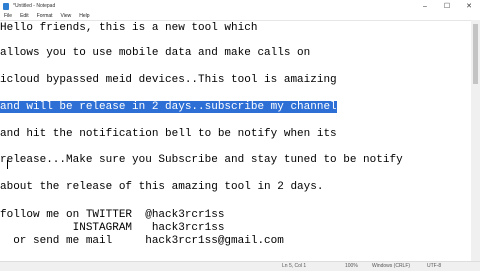  Describe the element at coordinates (45, 16) in the screenshot. I see `menu-format: Format` at that location.